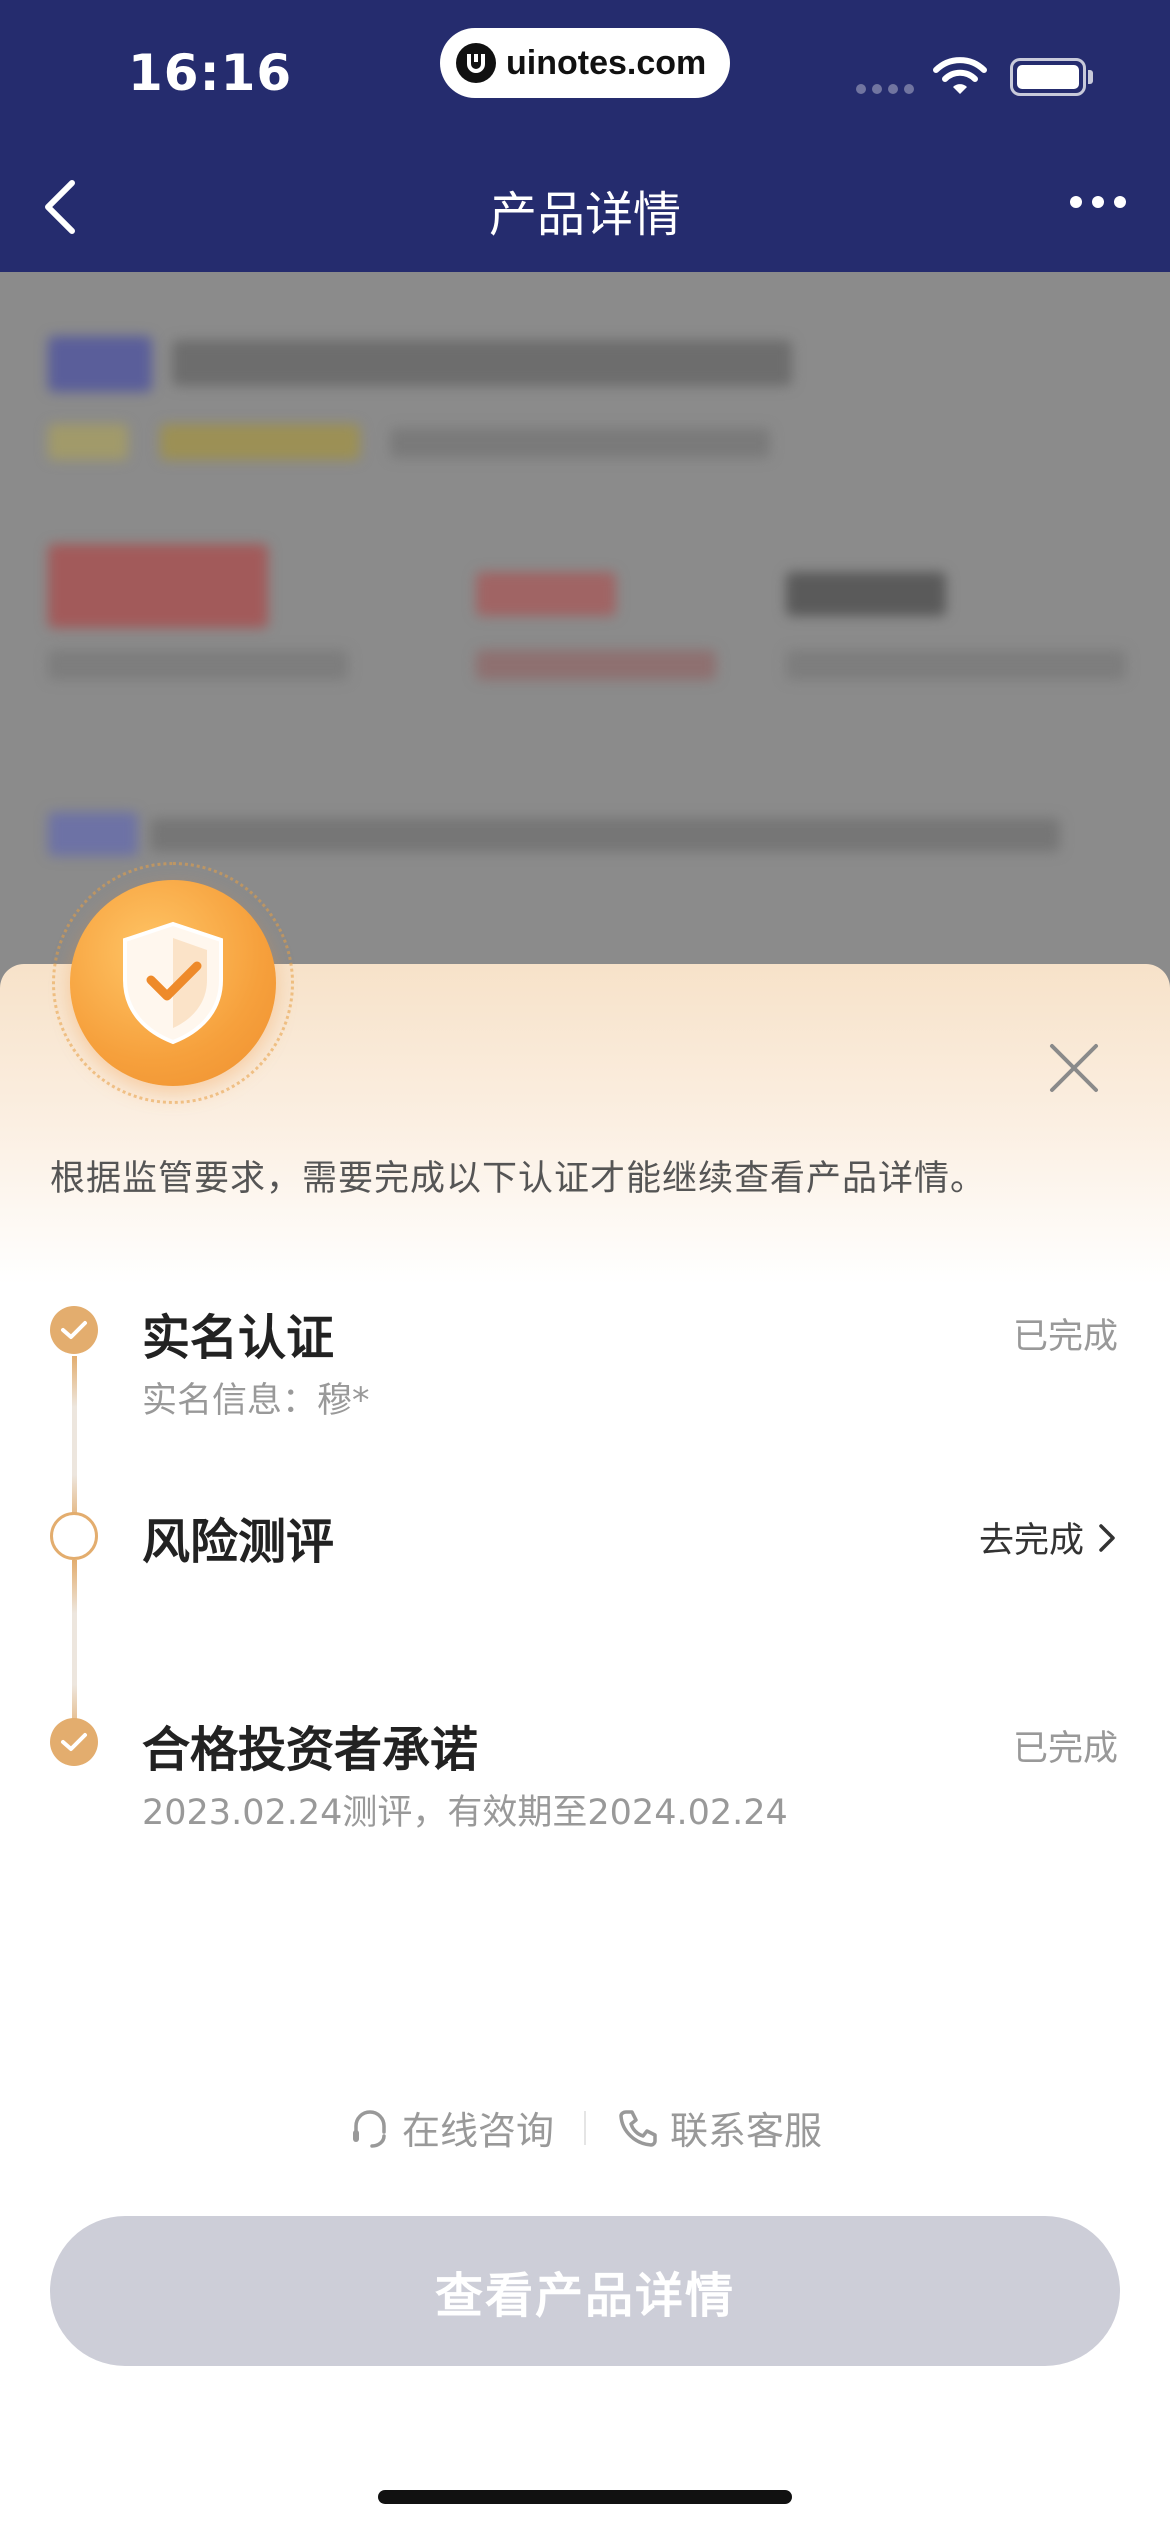 This screenshot has width=1170, height=2532. I want to click on go-complete-button: 去完成, so click(1048, 1537).